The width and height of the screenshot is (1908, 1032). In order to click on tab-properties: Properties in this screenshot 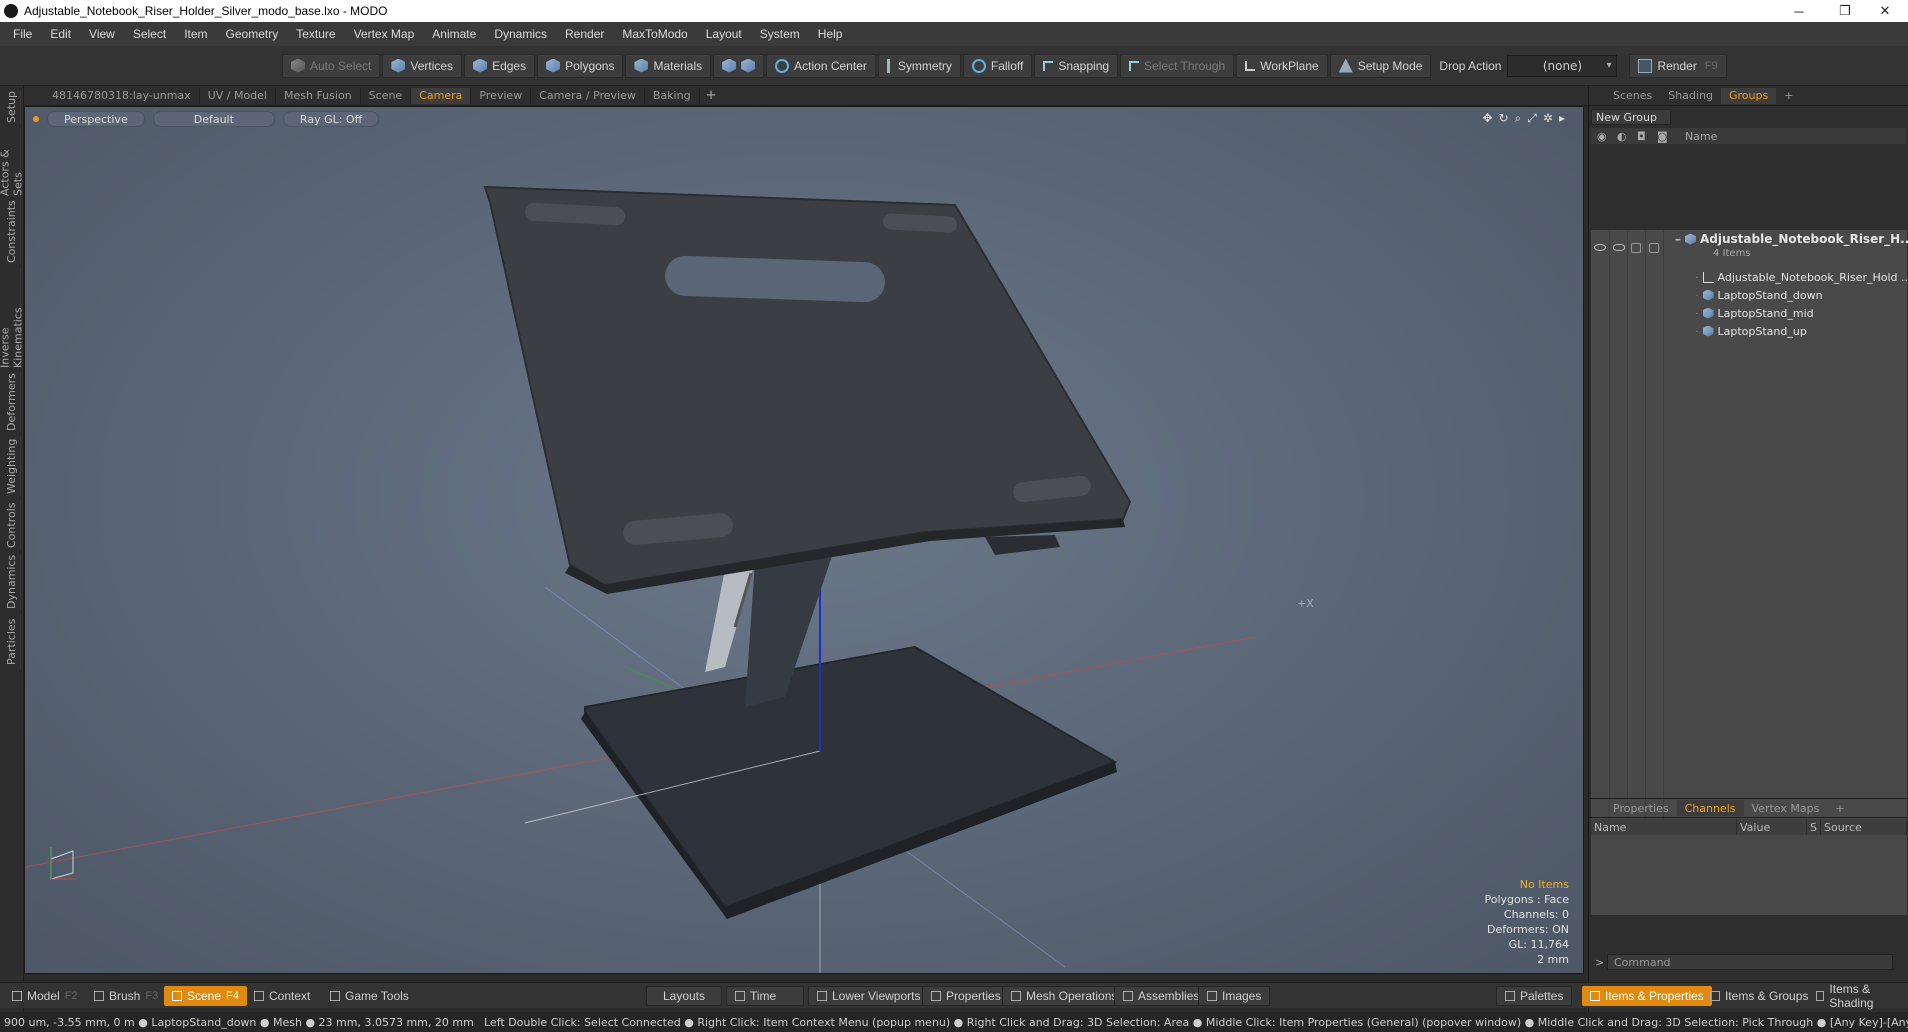, I will do `click(1641, 808)`.